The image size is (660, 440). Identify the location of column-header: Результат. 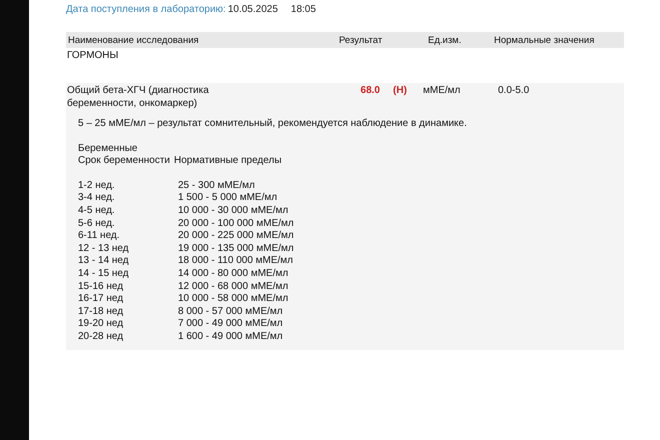
(361, 40).